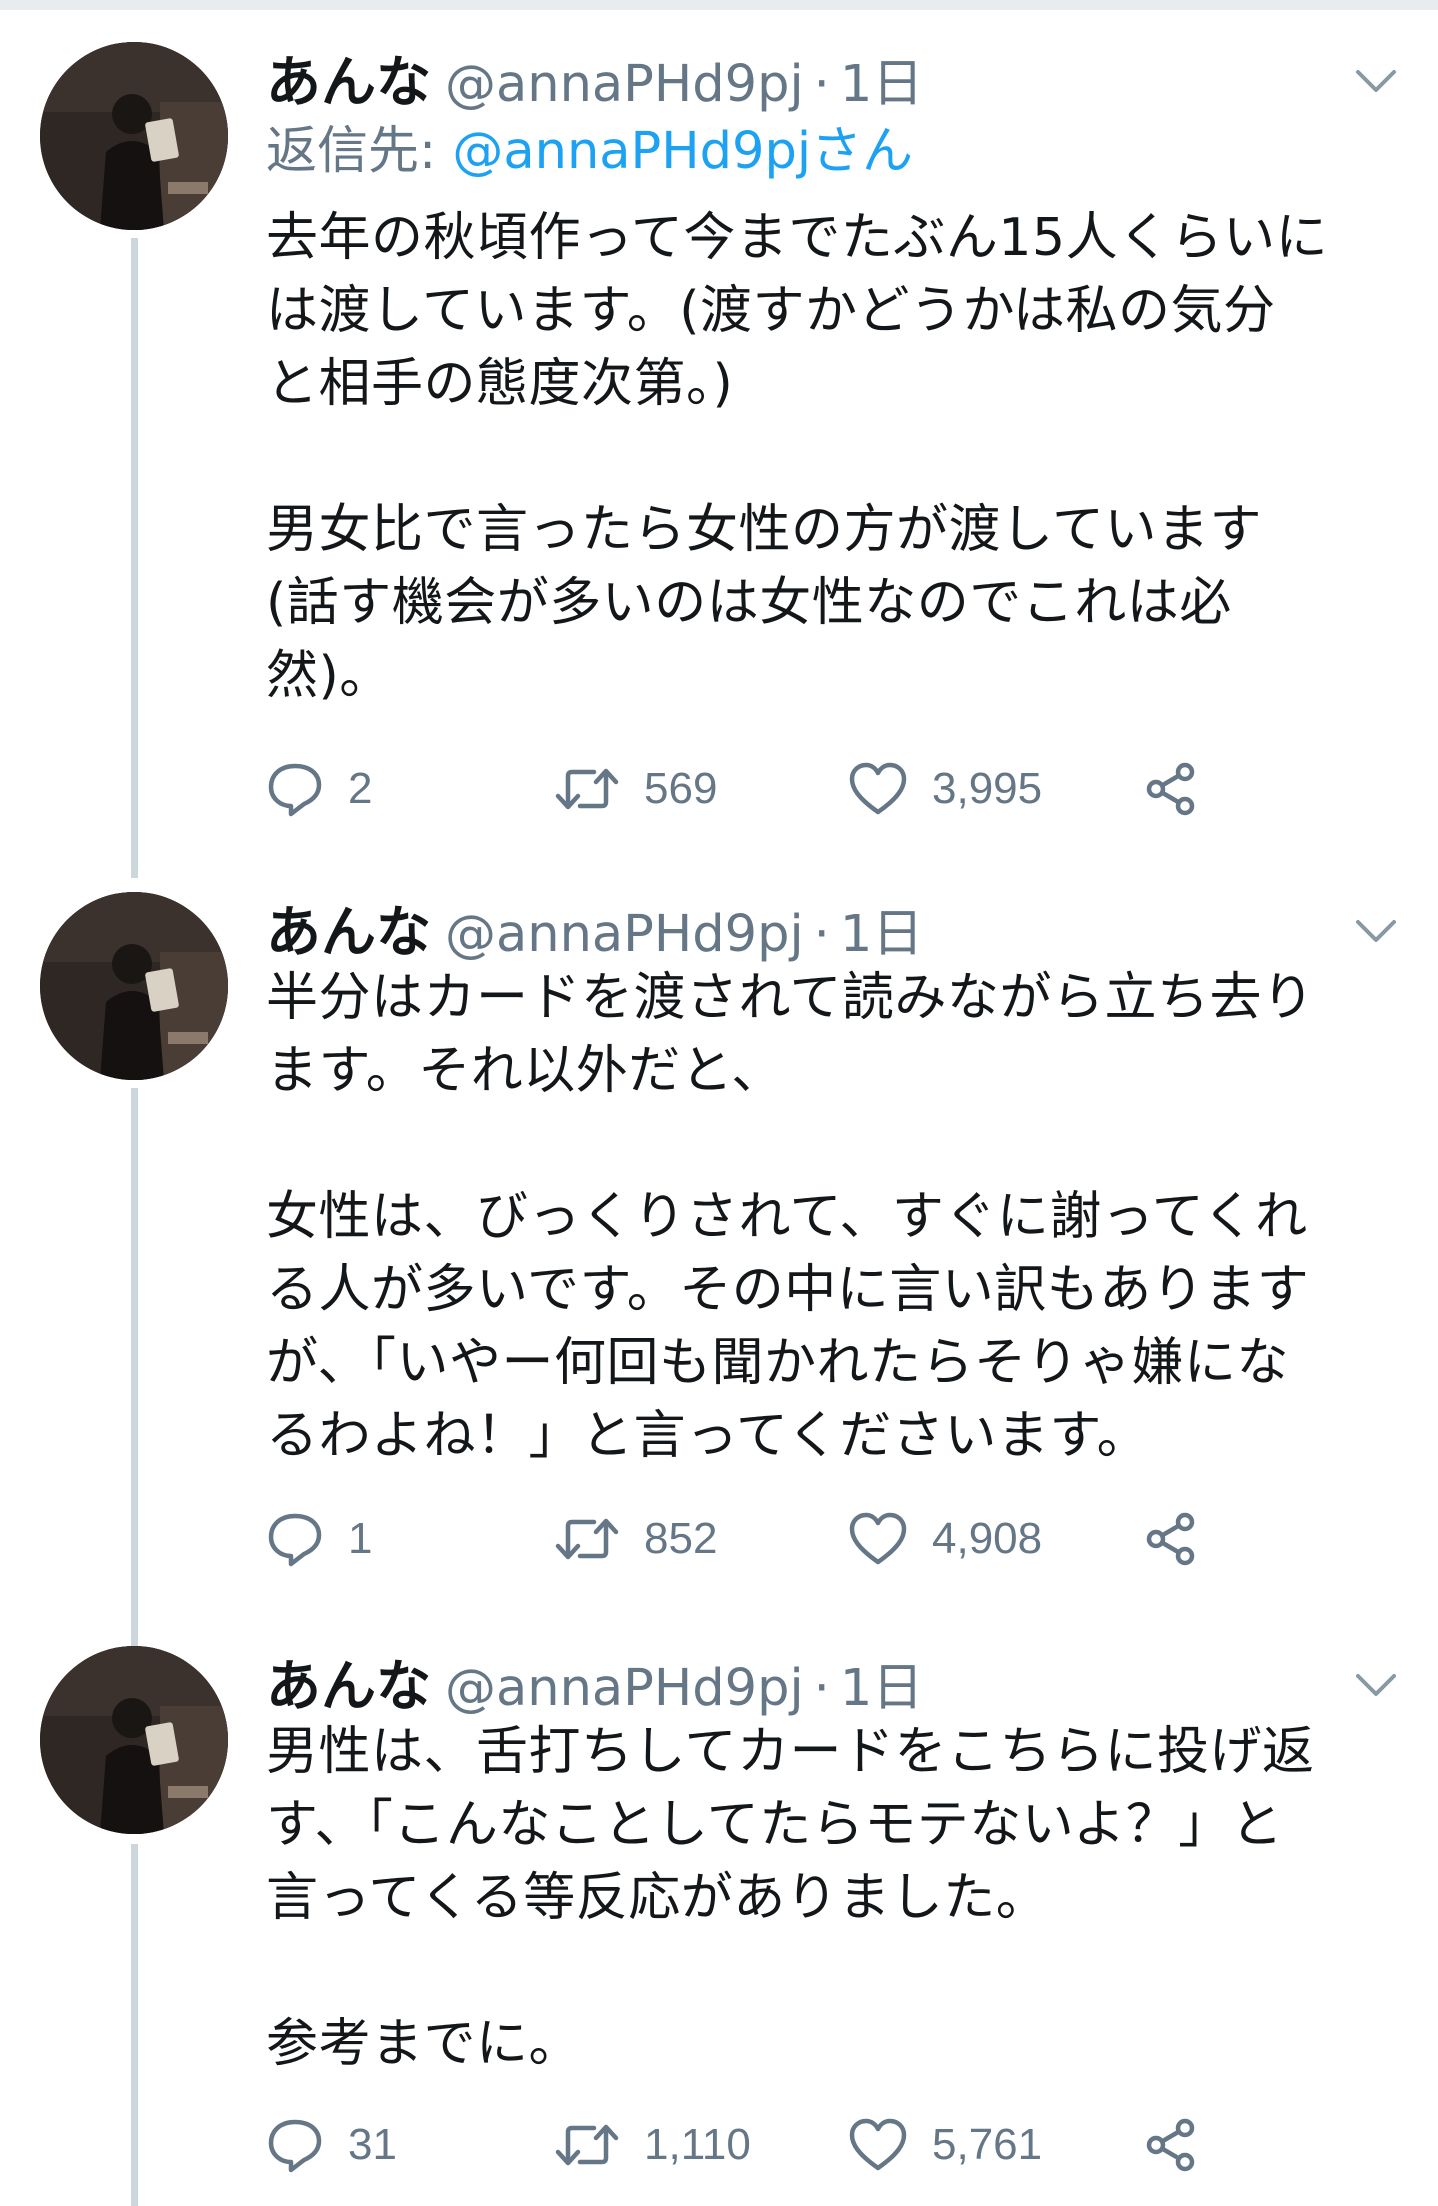 This screenshot has width=1438, height=2206. I want to click on like-button: 5,761, so click(945, 2145).